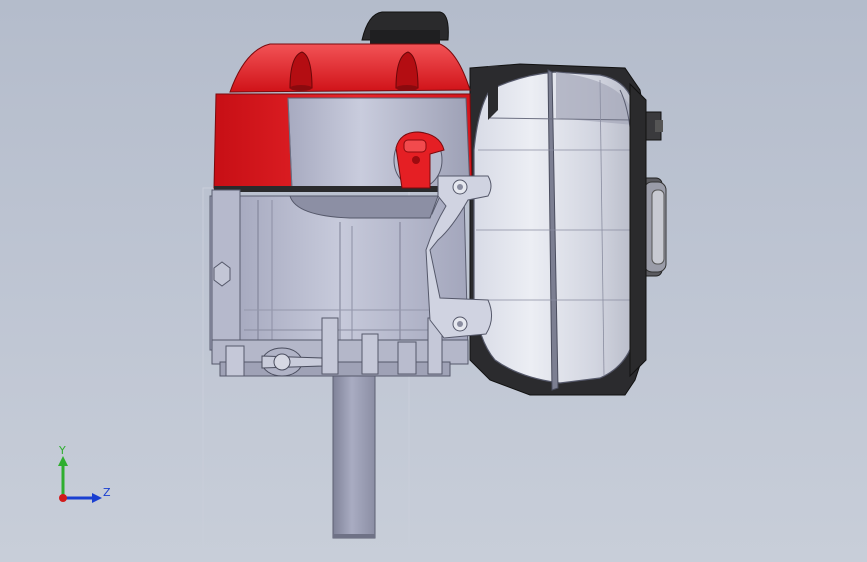  I want to click on rear-edge, so click(638, 230).